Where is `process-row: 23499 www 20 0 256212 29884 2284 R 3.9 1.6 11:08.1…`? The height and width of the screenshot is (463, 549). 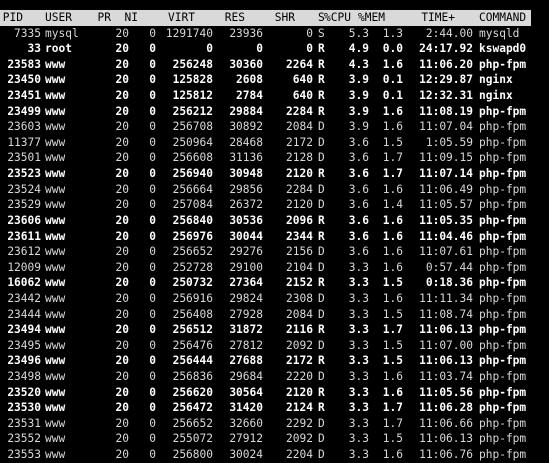 process-row: 23499 www 20 0 256212 29884 2284 R 3.9 1.6 11:08.1… is located at coordinates (274, 112).